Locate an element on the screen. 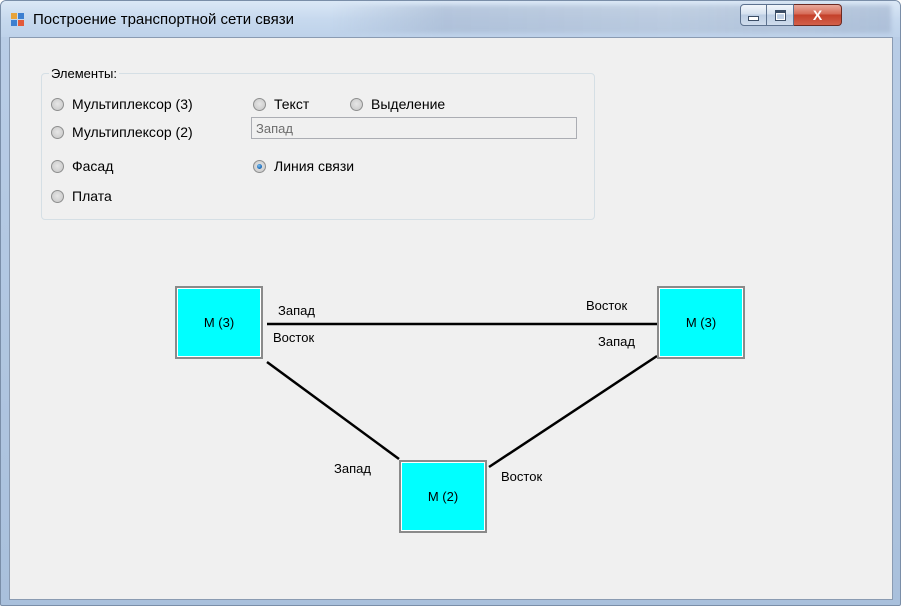 The width and height of the screenshot is (903, 608). label-top-right-upper: Восток is located at coordinates (607, 305).